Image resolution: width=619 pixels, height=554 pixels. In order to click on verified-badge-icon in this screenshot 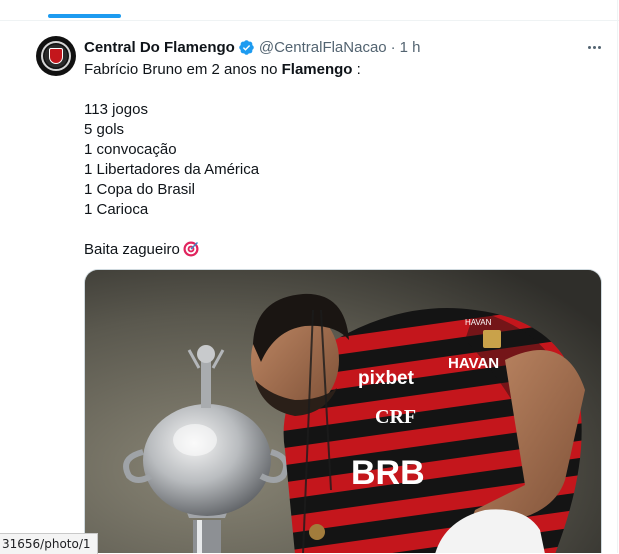, I will do `click(246, 47)`.